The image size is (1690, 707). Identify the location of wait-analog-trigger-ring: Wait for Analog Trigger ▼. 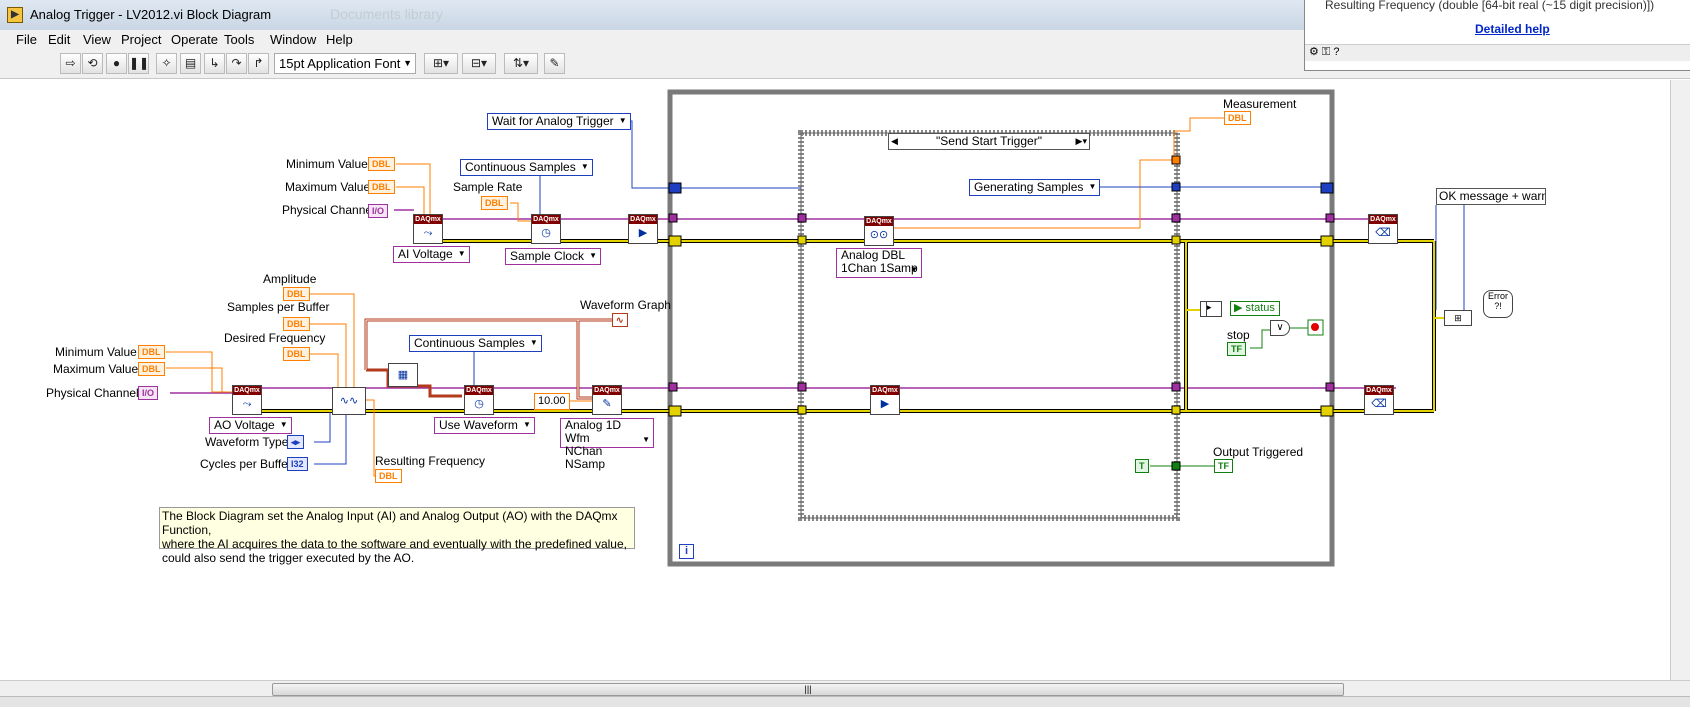
(559, 121).